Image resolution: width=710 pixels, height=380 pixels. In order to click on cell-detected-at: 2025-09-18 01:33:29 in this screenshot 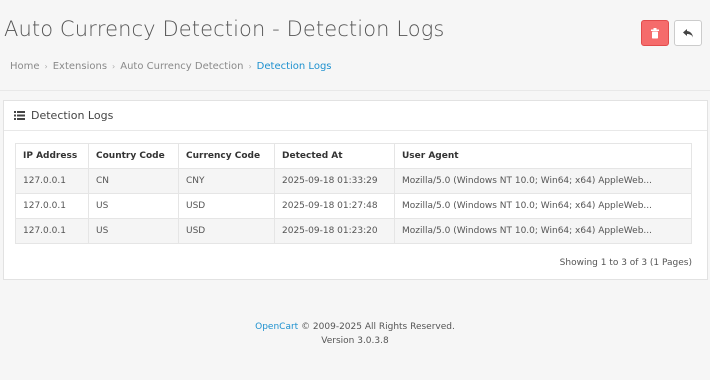, I will do `click(334, 181)`.